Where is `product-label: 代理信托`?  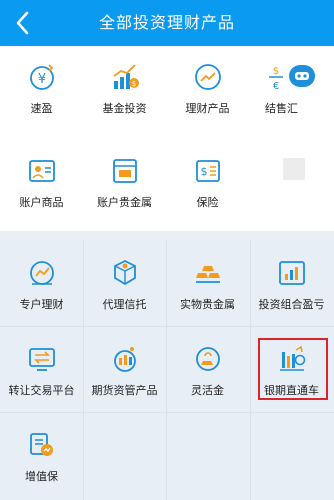 product-label: 代理信托 is located at coordinates (124, 304).